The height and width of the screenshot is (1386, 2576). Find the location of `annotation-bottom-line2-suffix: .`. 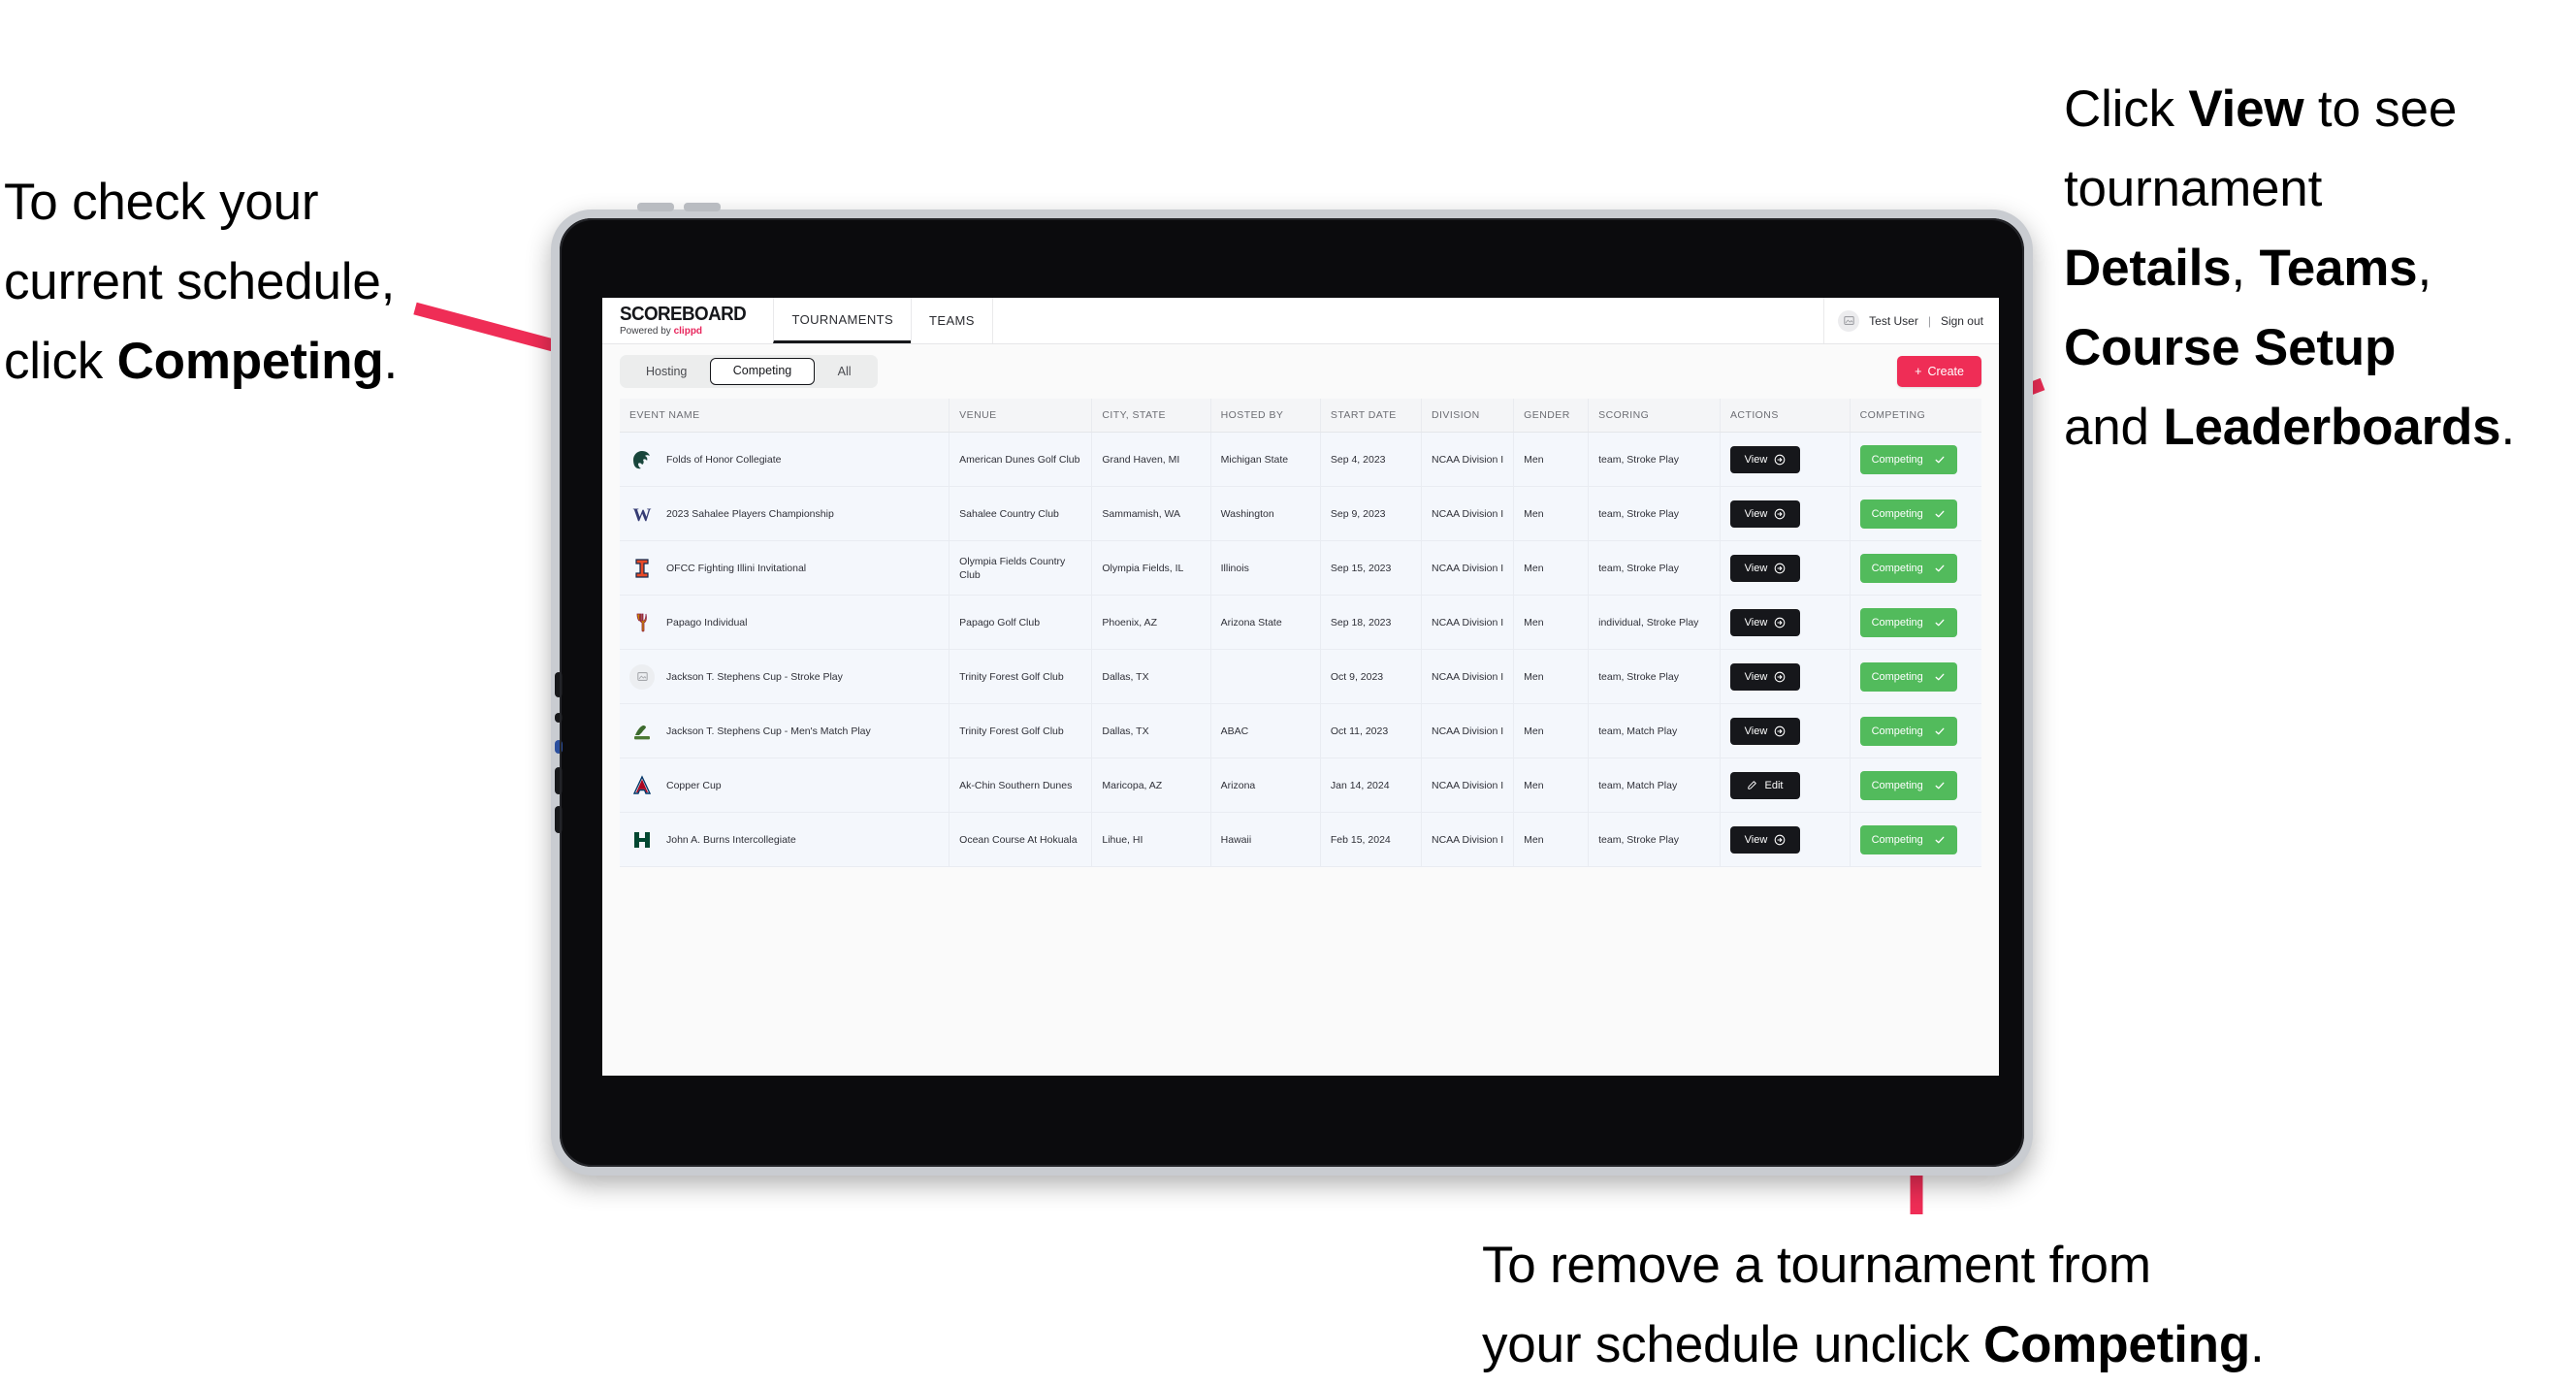

annotation-bottom-line2-suffix: . is located at coordinates (2257, 1344).